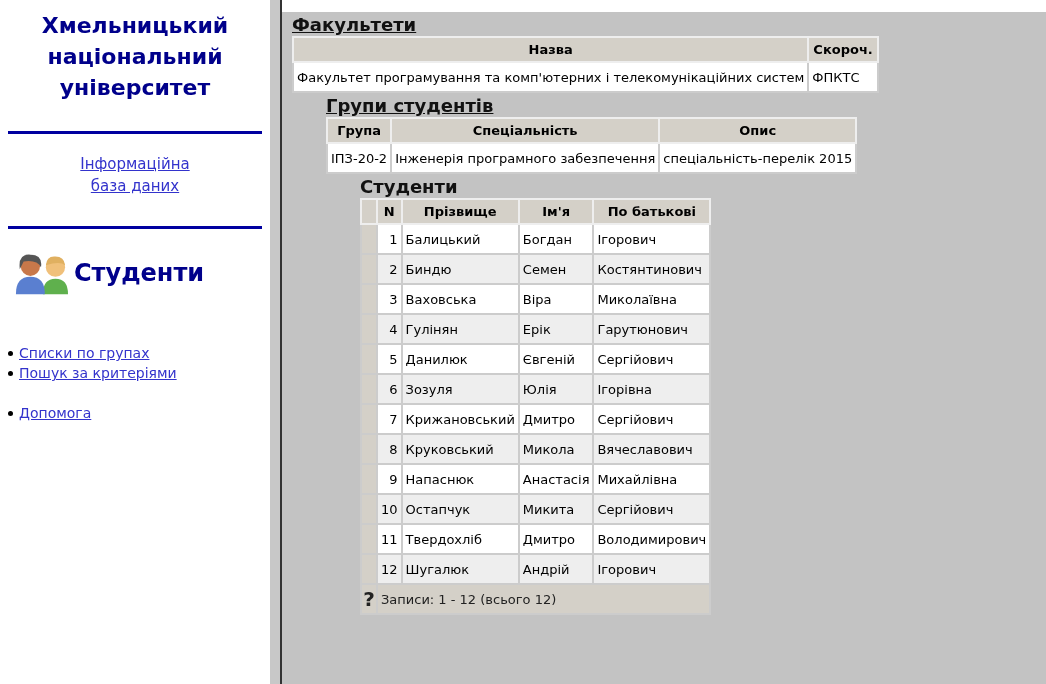 The image size is (1046, 684). What do you see at coordinates (681, 106) in the screenshot?
I see `section-heading: Групи студентів` at bounding box center [681, 106].